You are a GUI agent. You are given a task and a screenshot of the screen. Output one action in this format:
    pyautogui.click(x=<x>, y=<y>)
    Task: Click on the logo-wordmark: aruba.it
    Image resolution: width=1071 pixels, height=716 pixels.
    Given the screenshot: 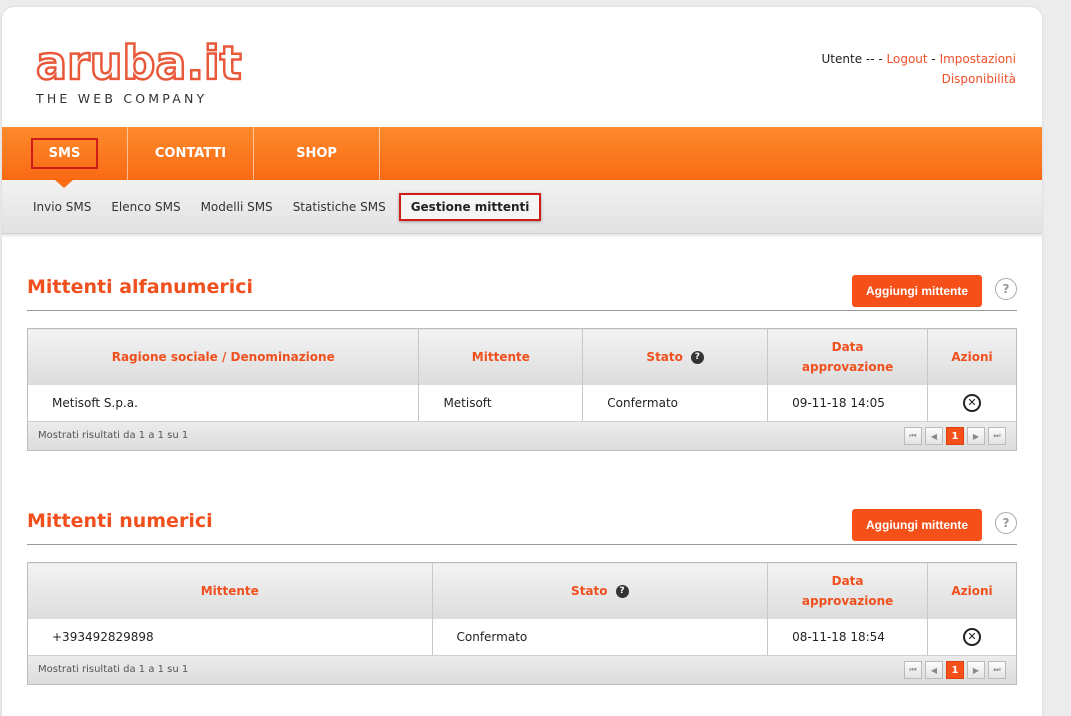 What is the action you would take?
    pyautogui.click(x=139, y=63)
    